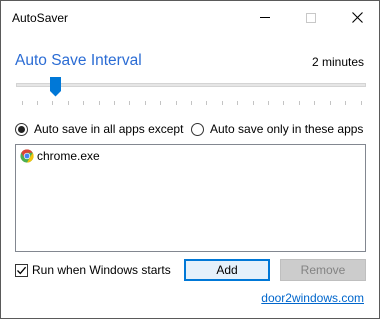  I want to click on maximize-button, so click(311, 17).